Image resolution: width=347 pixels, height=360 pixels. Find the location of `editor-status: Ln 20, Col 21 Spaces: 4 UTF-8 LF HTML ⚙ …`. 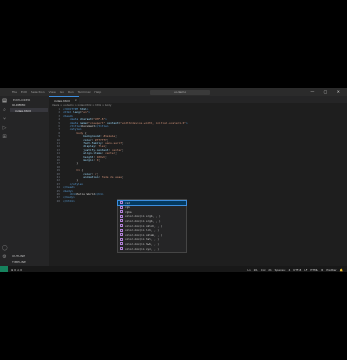

editor-status: Ln 20, Col 21 Spaces: 4 UTF-8 LF HTML ⚙ … is located at coordinates (295, 270).